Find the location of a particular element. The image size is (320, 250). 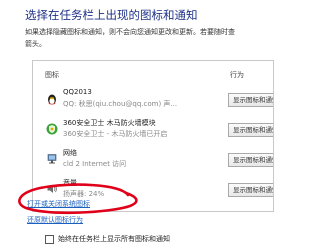

action-select-network: 显示图标和通知 is located at coordinates (250, 160).